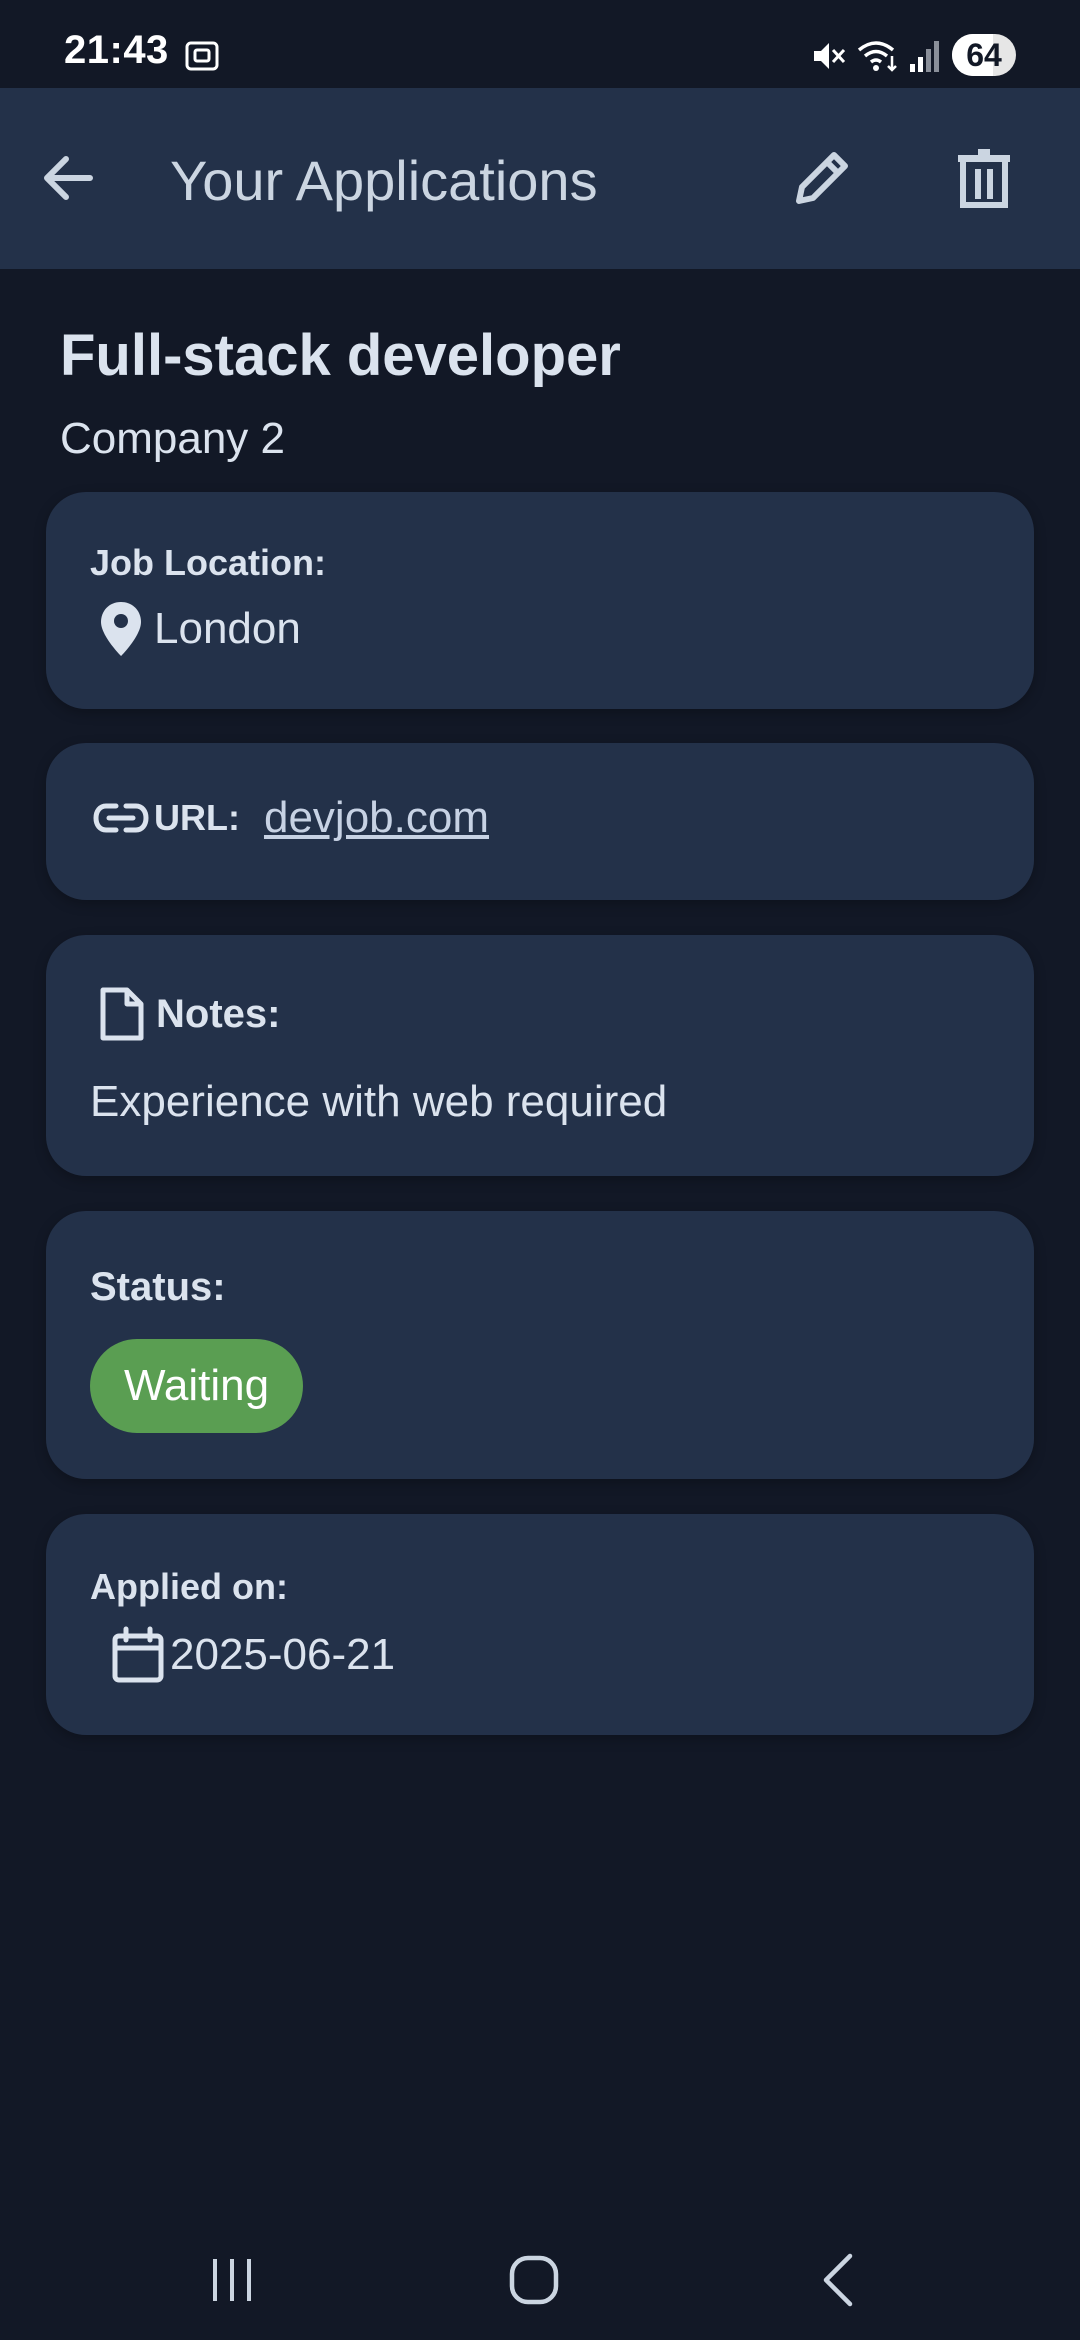  What do you see at coordinates (924, 56) in the screenshot?
I see `signal-icon` at bounding box center [924, 56].